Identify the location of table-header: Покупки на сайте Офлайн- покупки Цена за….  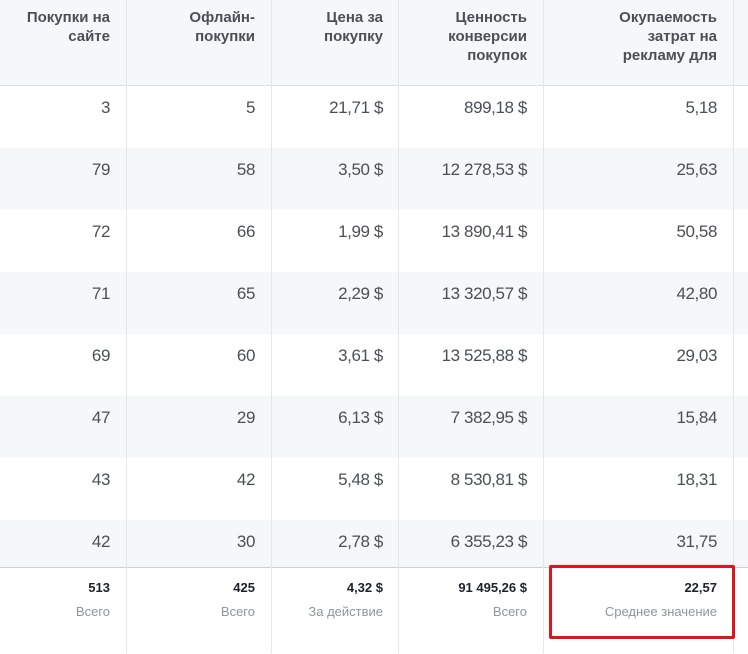
(374, 43).